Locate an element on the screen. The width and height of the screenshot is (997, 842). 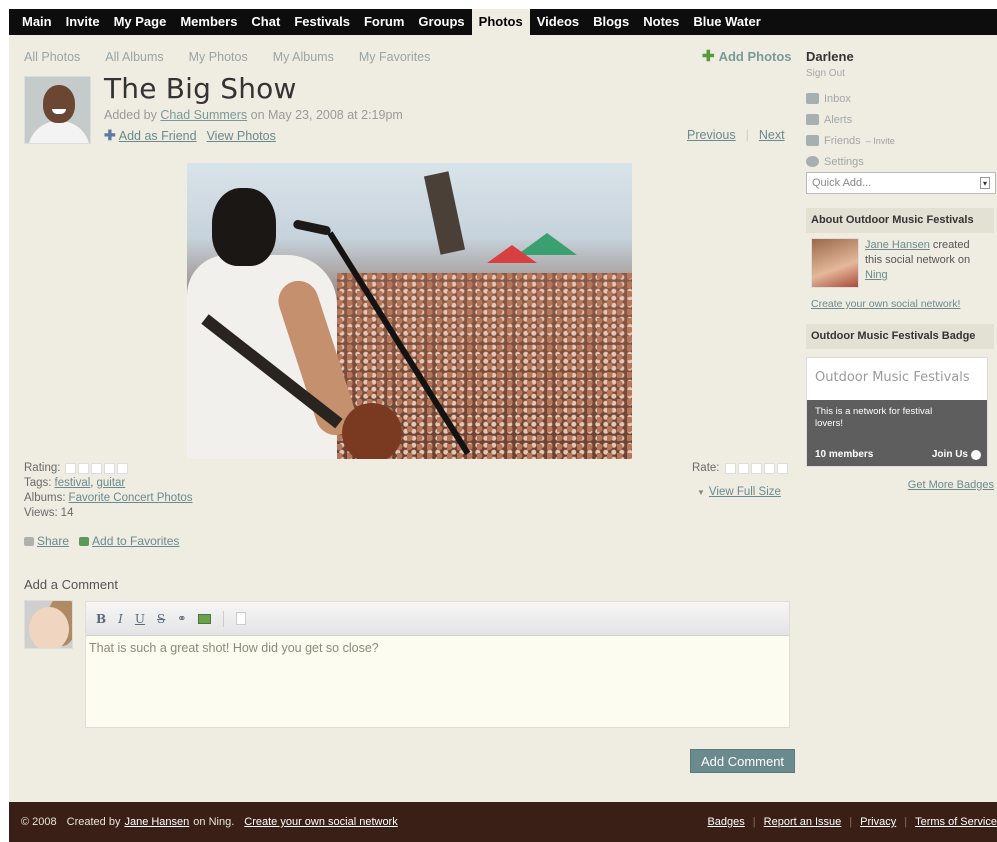
image-icon is located at coordinates (205, 618).